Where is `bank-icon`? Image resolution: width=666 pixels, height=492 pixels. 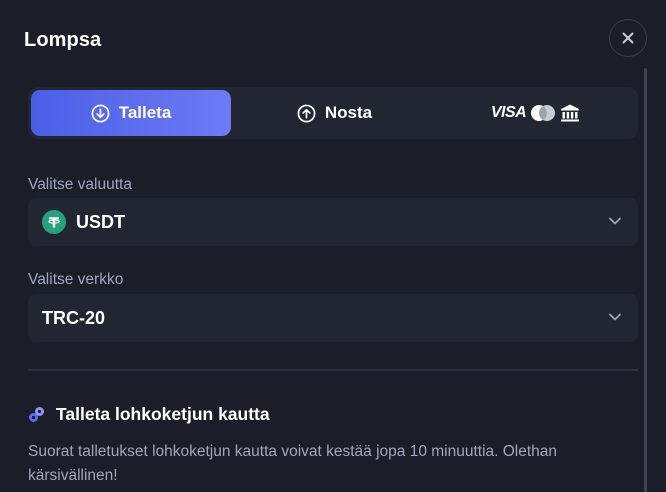
bank-icon is located at coordinates (570, 113).